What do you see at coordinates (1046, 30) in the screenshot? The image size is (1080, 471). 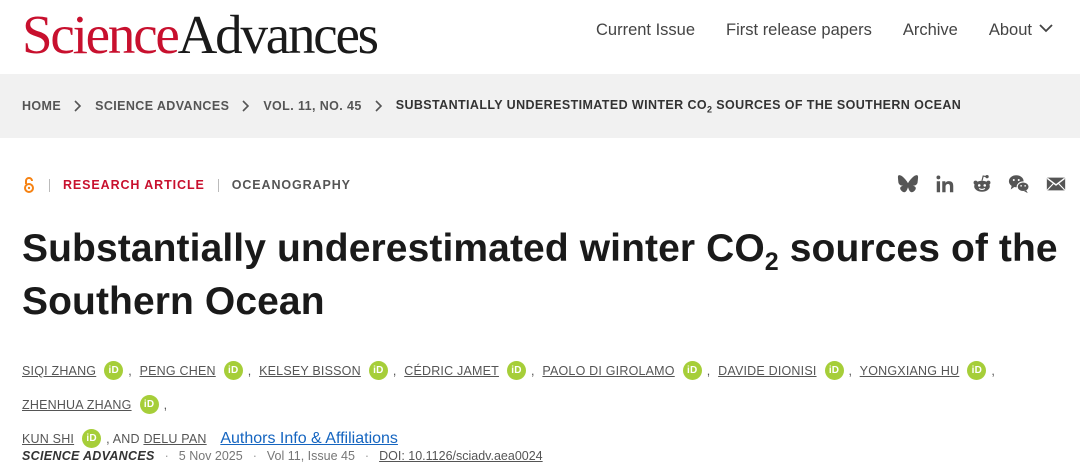 I see `chevron-down-icon` at bounding box center [1046, 30].